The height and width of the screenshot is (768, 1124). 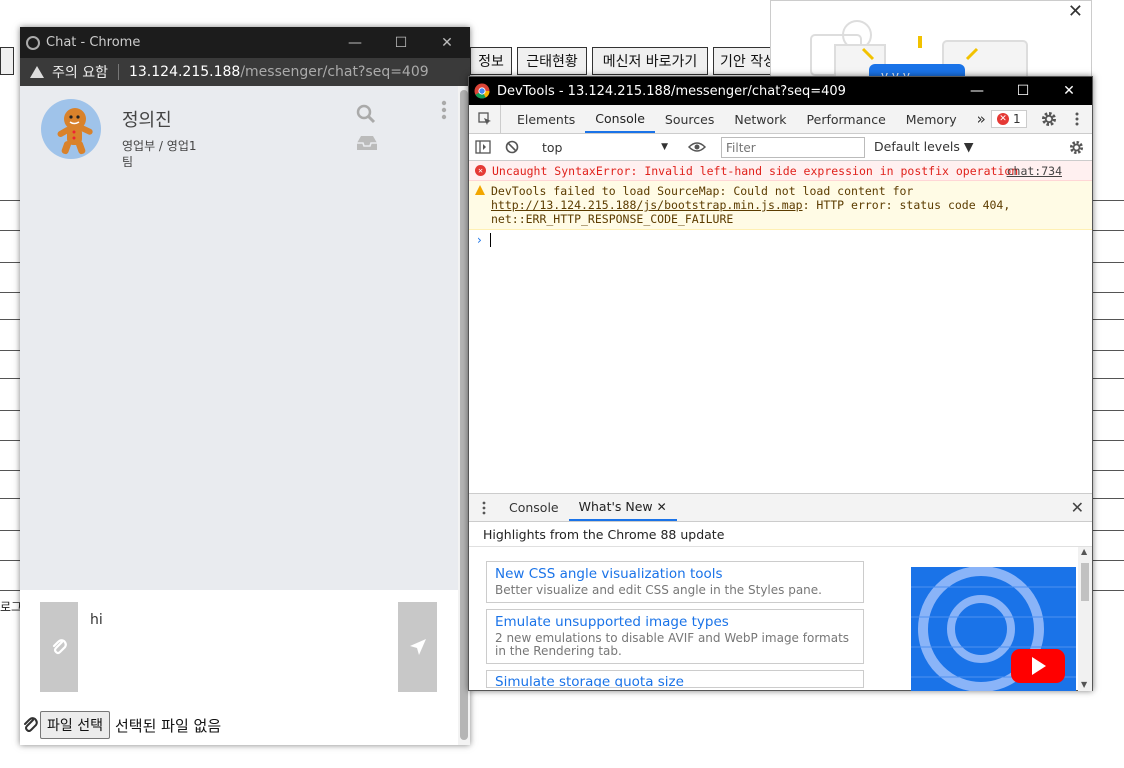 What do you see at coordinates (780, 534) in the screenshot?
I see `whats-new-heading: Highlights from the Chrome 88 update` at bounding box center [780, 534].